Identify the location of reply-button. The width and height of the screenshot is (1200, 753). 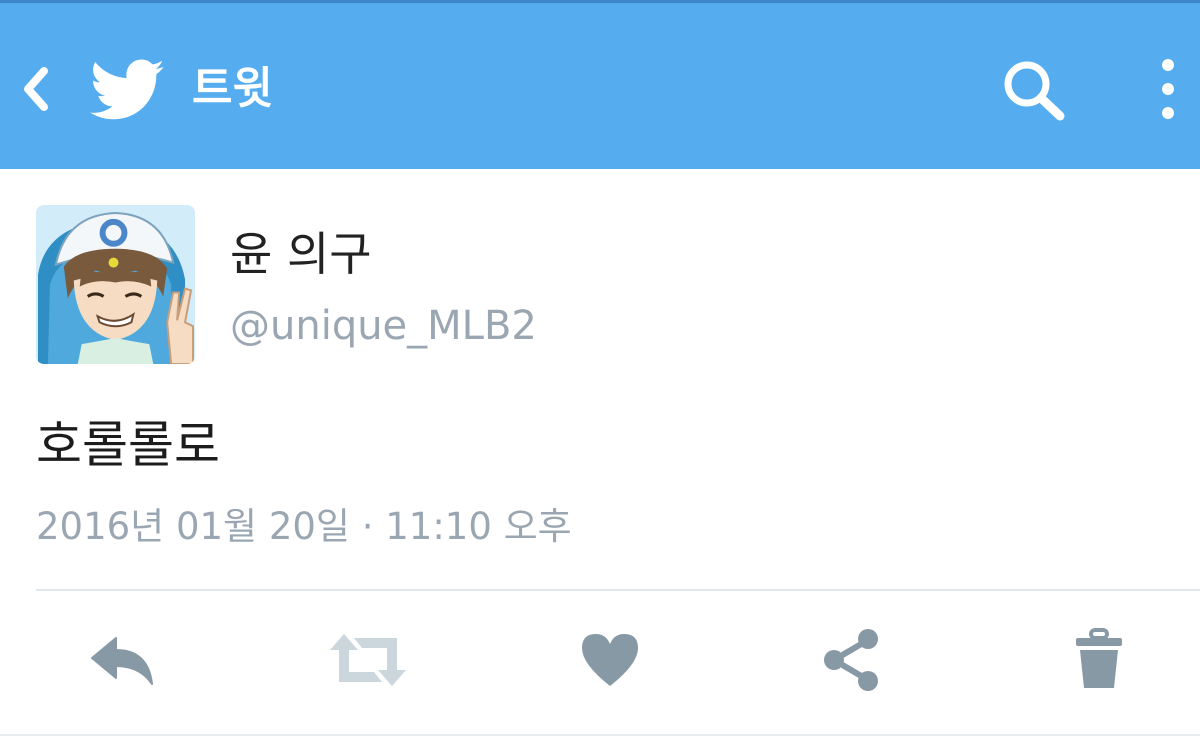
(122, 660).